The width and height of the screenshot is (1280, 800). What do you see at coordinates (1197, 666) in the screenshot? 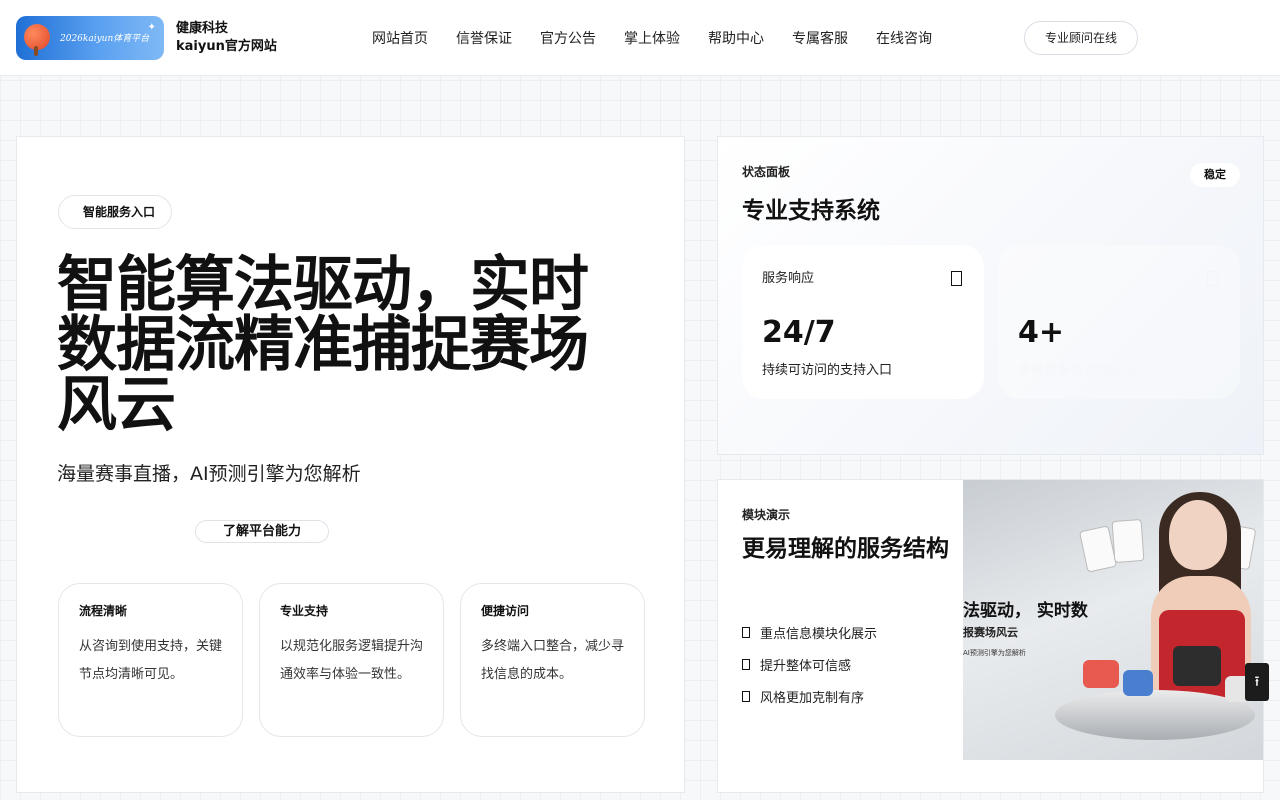
I see `tile-stack-icon` at bounding box center [1197, 666].